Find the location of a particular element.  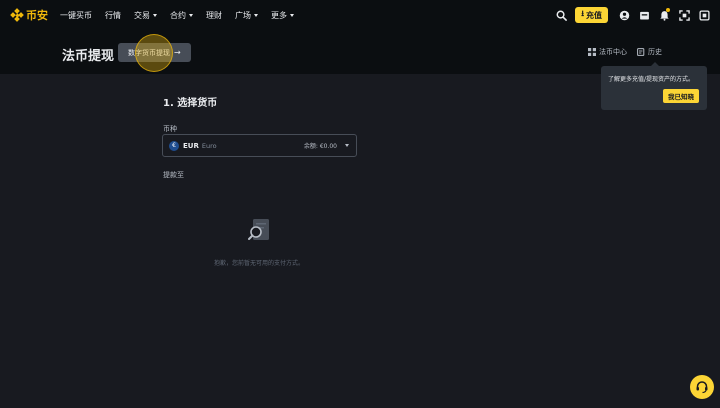

page-header-links: 法币中心 历史 is located at coordinates (620, 52).